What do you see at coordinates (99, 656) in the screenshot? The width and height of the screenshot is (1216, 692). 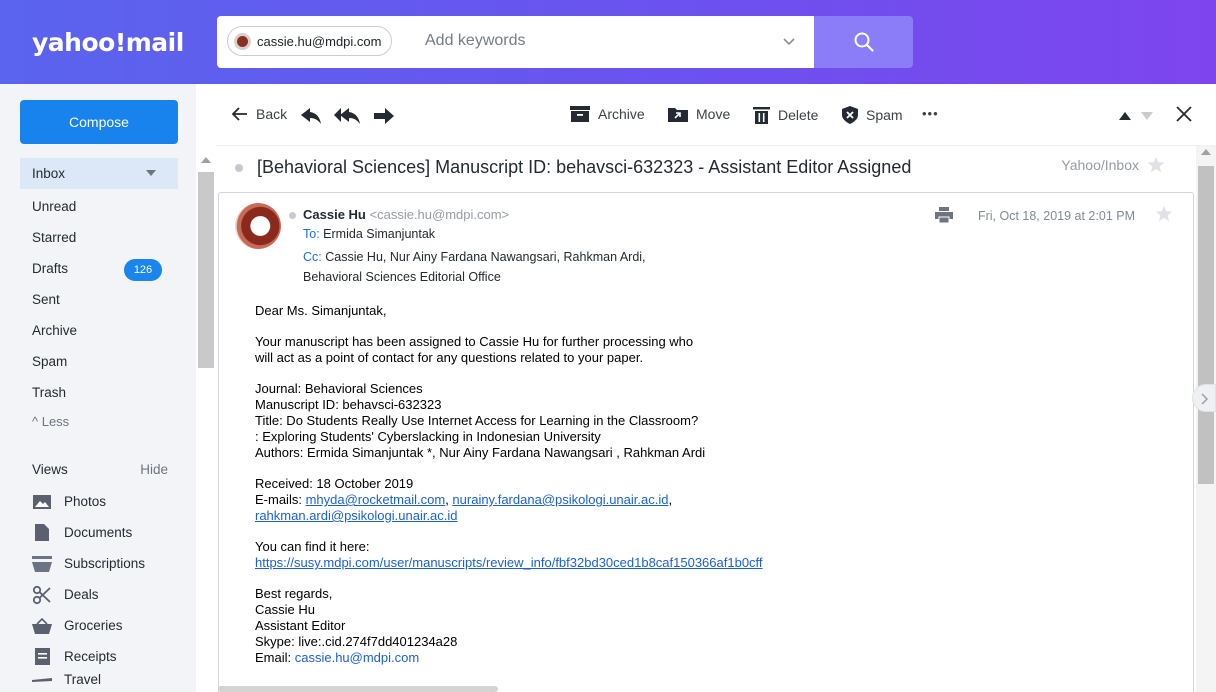 I see `view-item-receipts: Receipts` at bounding box center [99, 656].